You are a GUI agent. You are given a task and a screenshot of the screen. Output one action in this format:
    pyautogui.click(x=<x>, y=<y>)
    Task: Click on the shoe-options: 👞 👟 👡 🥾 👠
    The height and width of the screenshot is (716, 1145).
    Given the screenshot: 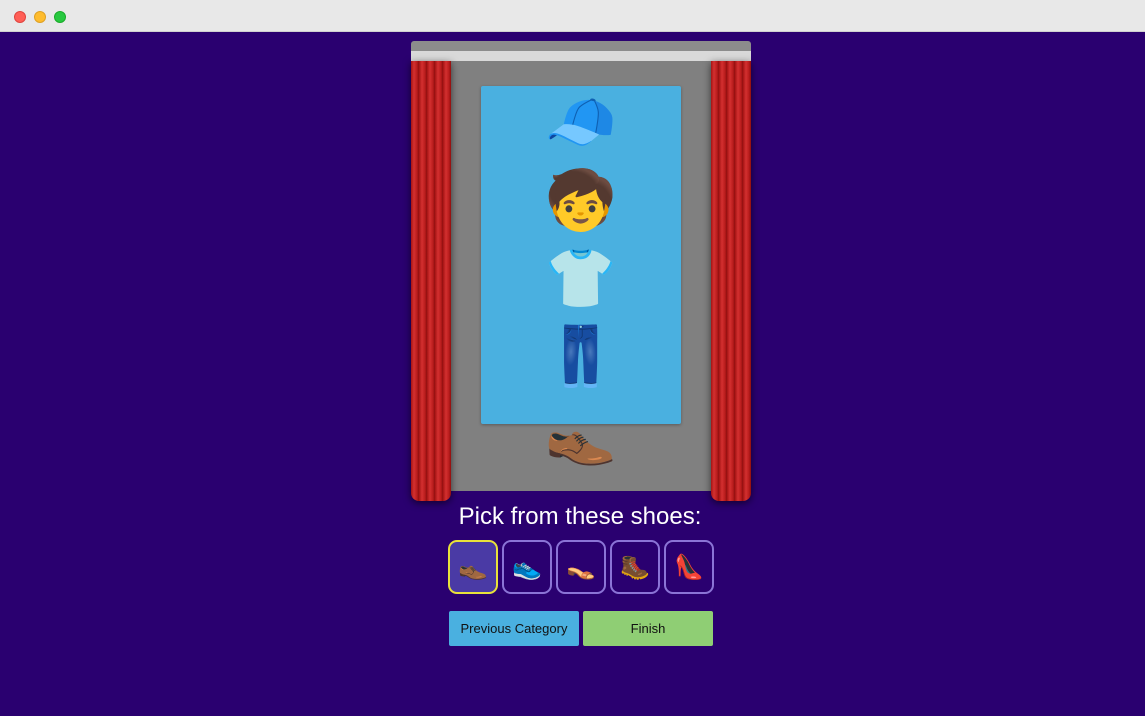 What is the action you would take?
    pyautogui.click(x=583, y=567)
    